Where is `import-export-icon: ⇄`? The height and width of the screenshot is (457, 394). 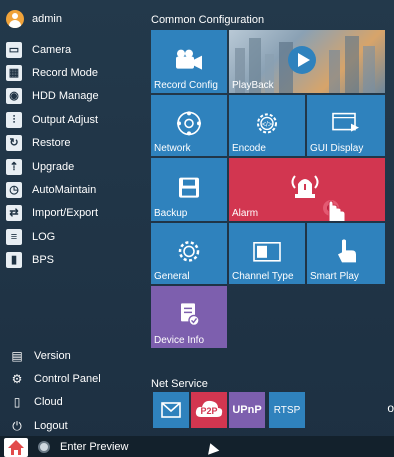 import-export-icon: ⇄ is located at coordinates (14, 213).